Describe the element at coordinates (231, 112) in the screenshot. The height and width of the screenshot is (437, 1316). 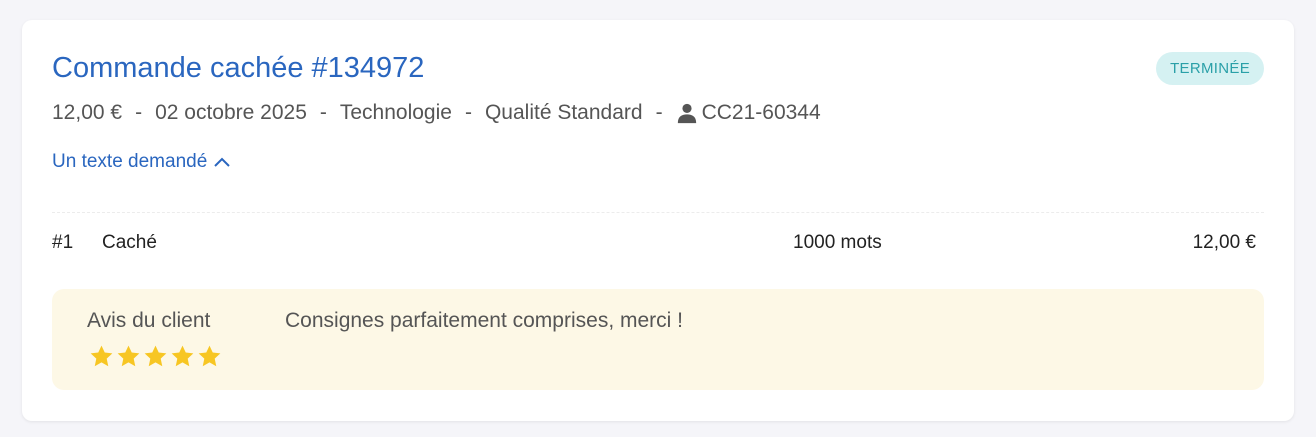
I see `order-date: 02 octobre 2025` at that location.